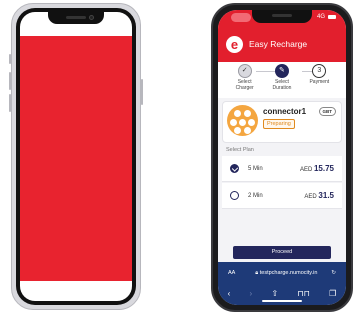 The image size is (357, 314). Describe the element at coordinates (241, 17) in the screenshot. I see `recording-pill` at that location.